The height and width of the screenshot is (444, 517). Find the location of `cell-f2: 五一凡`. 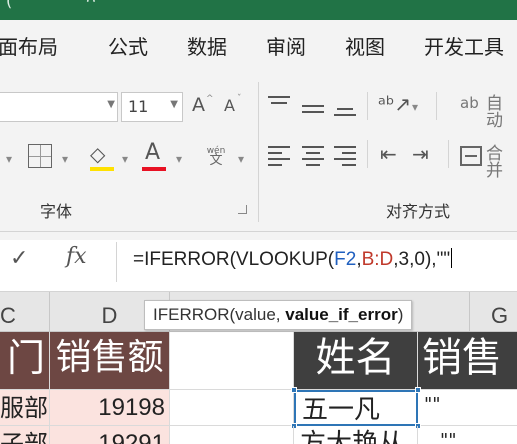

cell-f2: 五一凡 is located at coordinates (356, 408).